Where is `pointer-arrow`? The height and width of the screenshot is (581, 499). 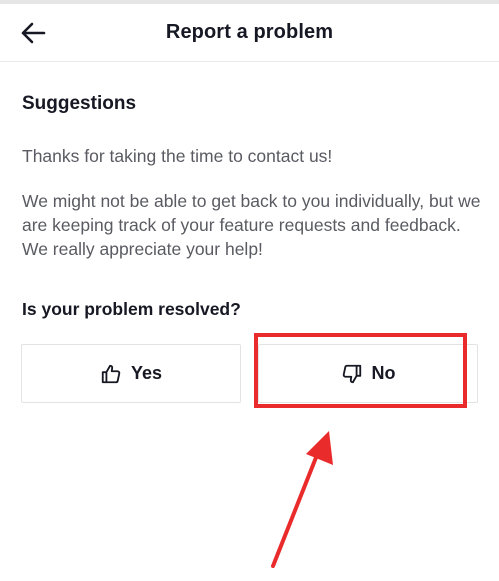
pointer-arrow is located at coordinates (302, 499).